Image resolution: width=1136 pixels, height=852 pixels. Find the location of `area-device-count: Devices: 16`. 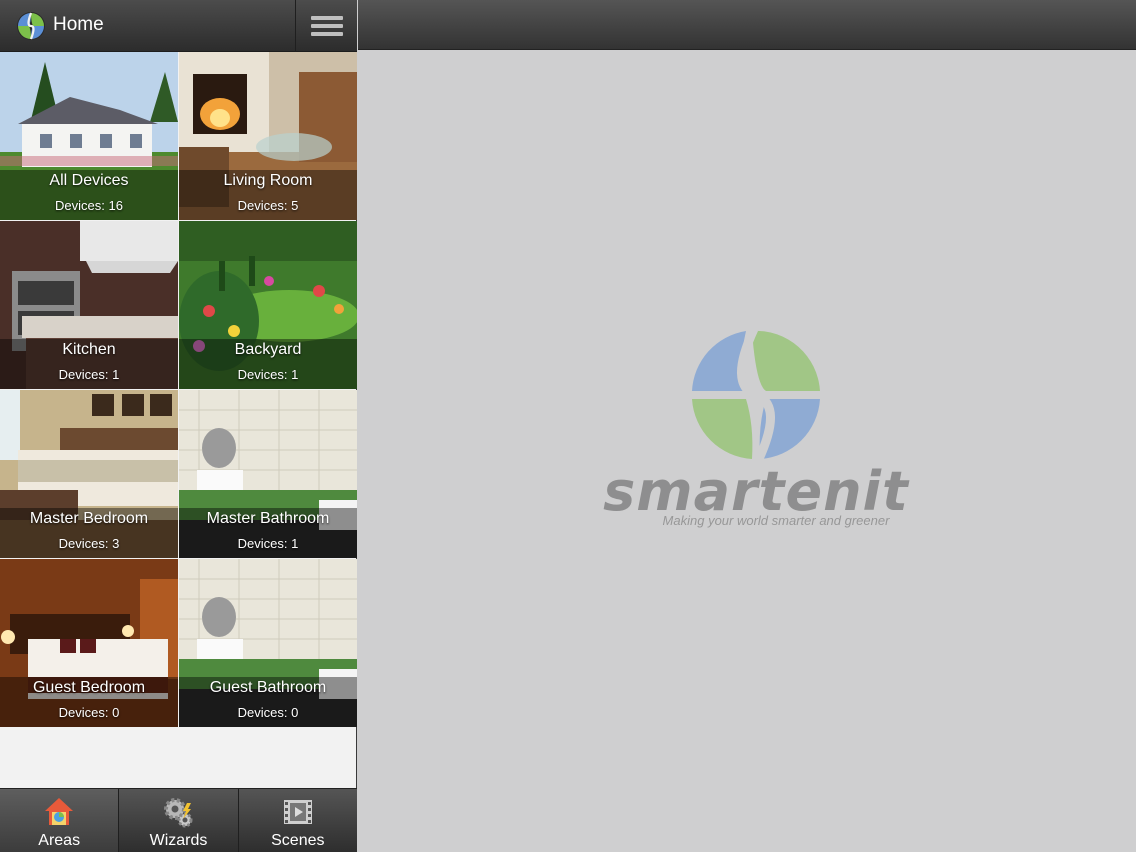

area-device-count: Devices: 16 is located at coordinates (89, 205).